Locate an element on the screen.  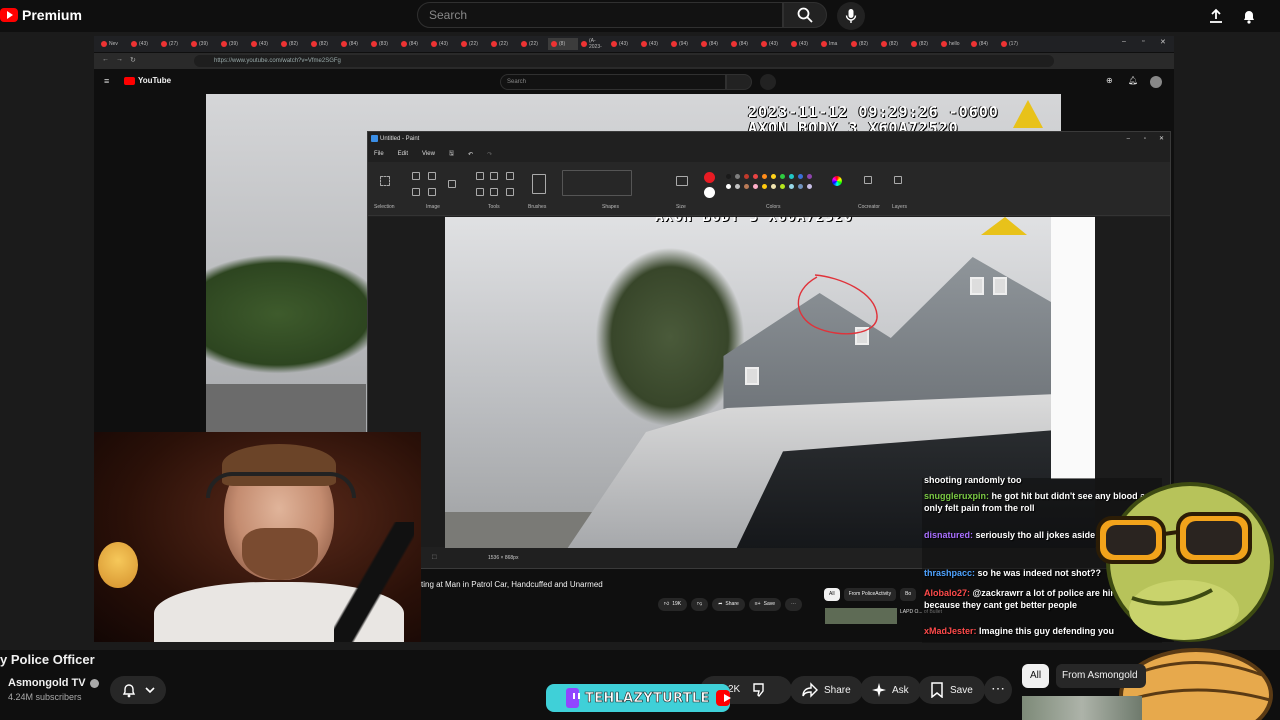
inner-search-input: Search is located at coordinates (613, 82).